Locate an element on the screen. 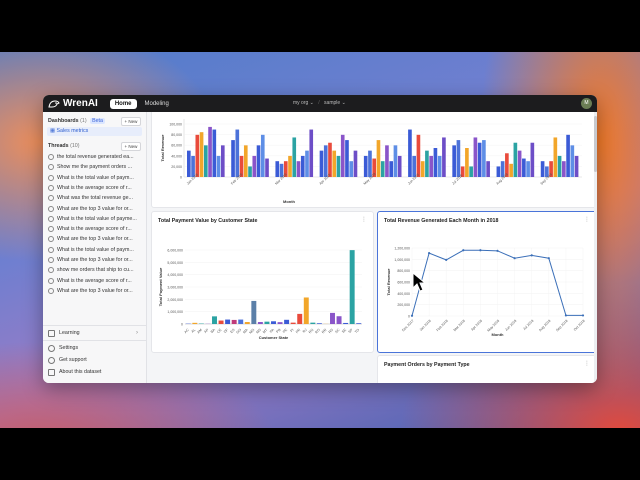  settings-label: Settings is located at coordinates (69, 348).